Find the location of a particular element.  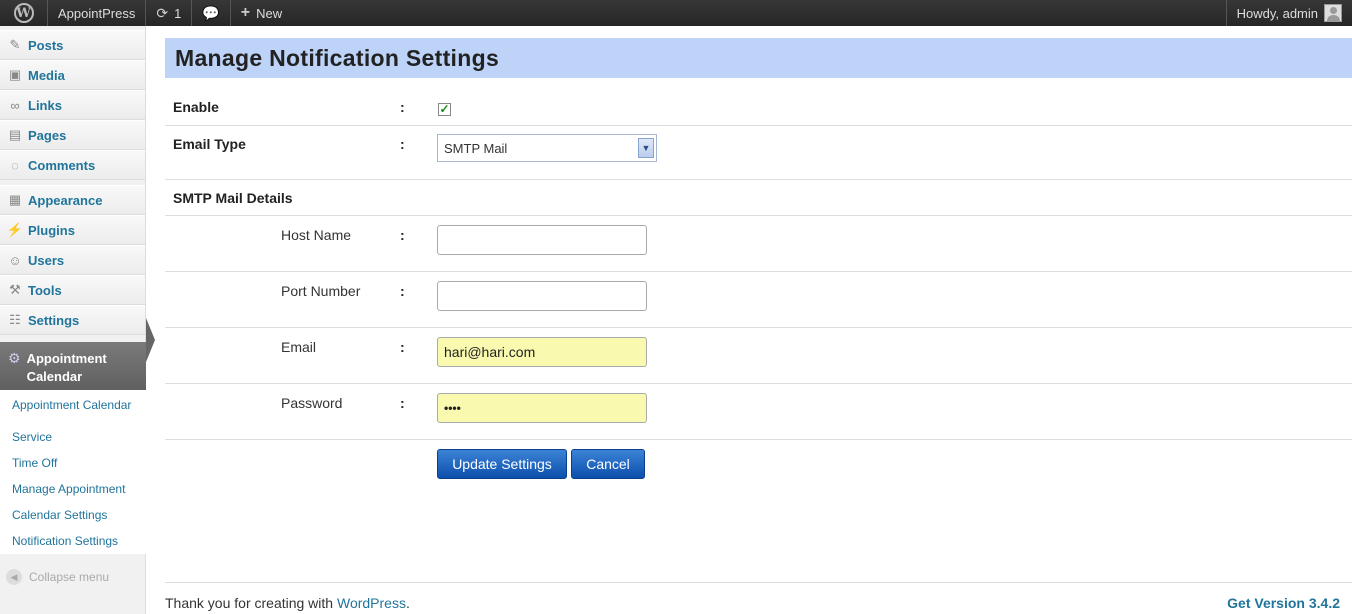

new-content-link: + New is located at coordinates (261, 13).